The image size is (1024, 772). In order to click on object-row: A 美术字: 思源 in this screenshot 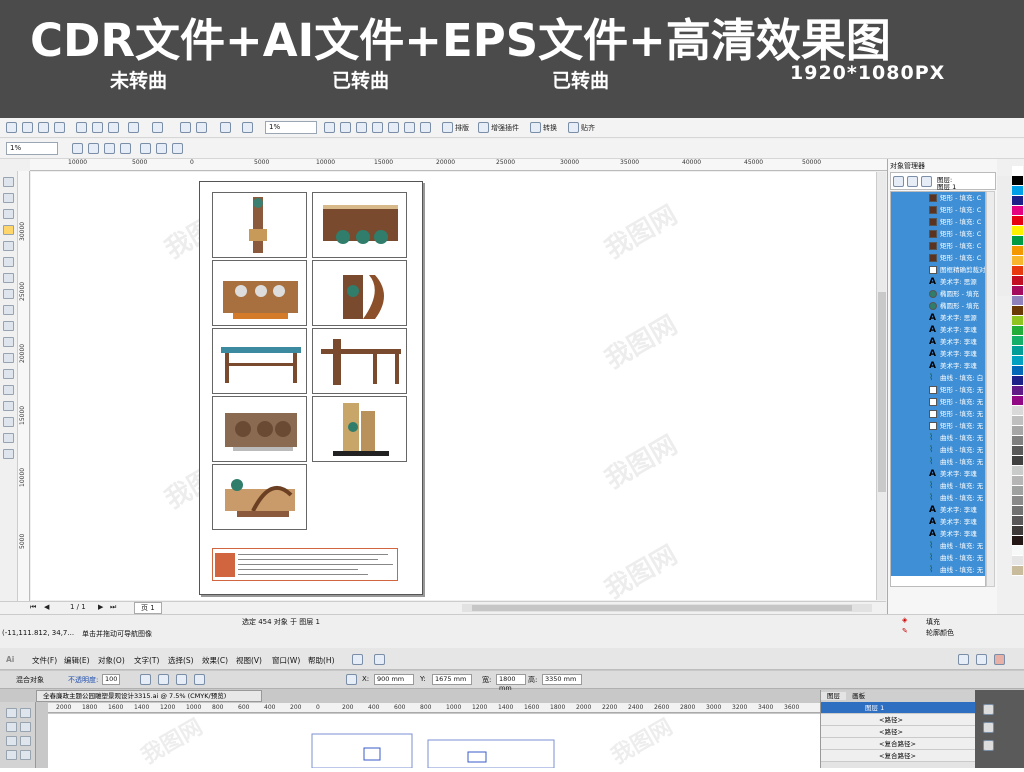, I will do `click(938, 282)`.